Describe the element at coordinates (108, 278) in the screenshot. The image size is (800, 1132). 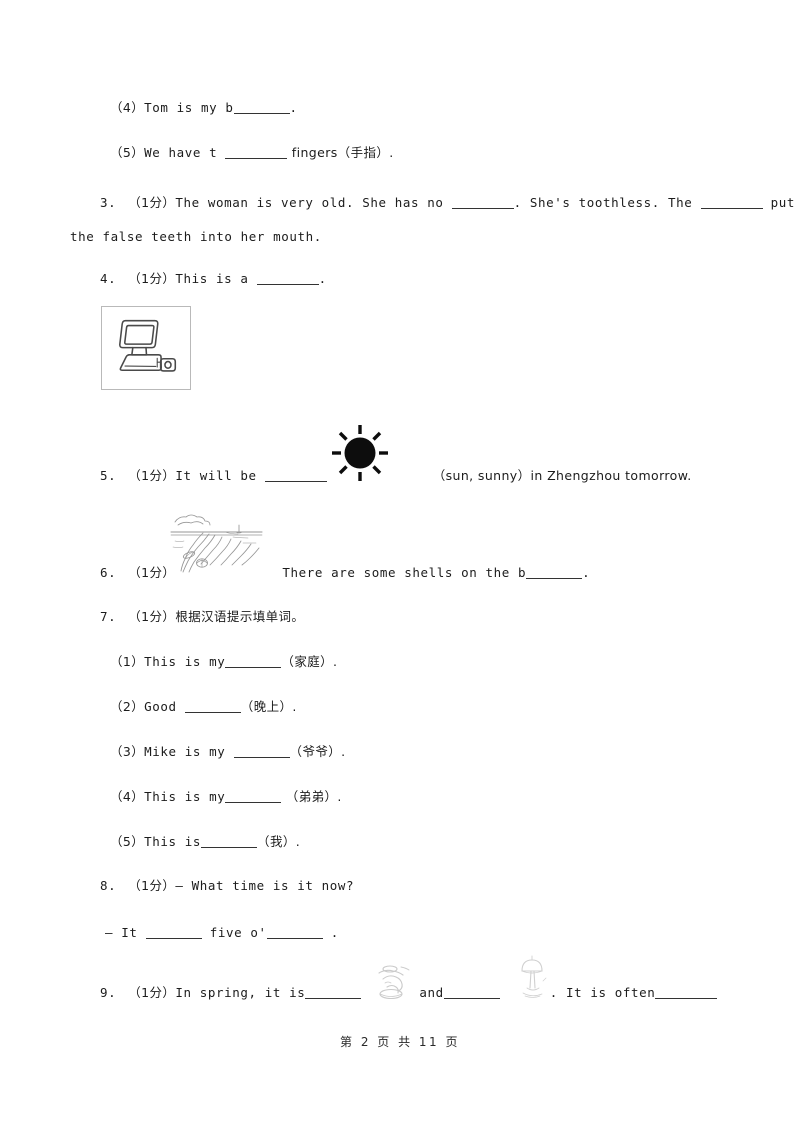
I see `question-number: 4.` at that location.